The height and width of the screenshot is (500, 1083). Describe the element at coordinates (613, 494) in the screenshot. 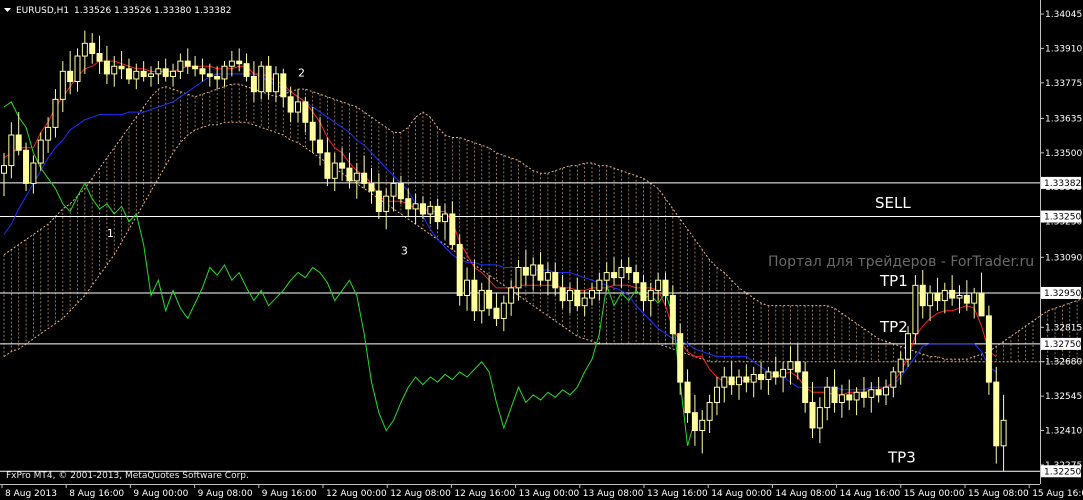

I see `time-tick-label: 13 Aug 08:00` at that location.